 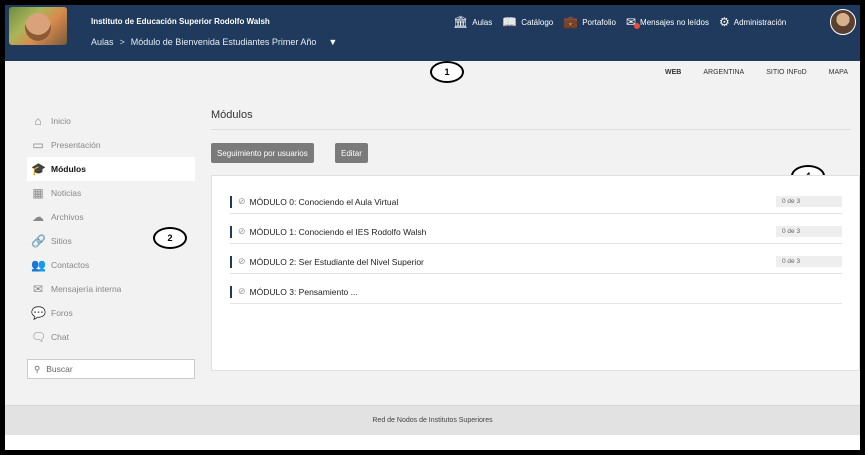 I want to click on sidebar-item-foros: 💬 Foros, so click(x=111, y=313).